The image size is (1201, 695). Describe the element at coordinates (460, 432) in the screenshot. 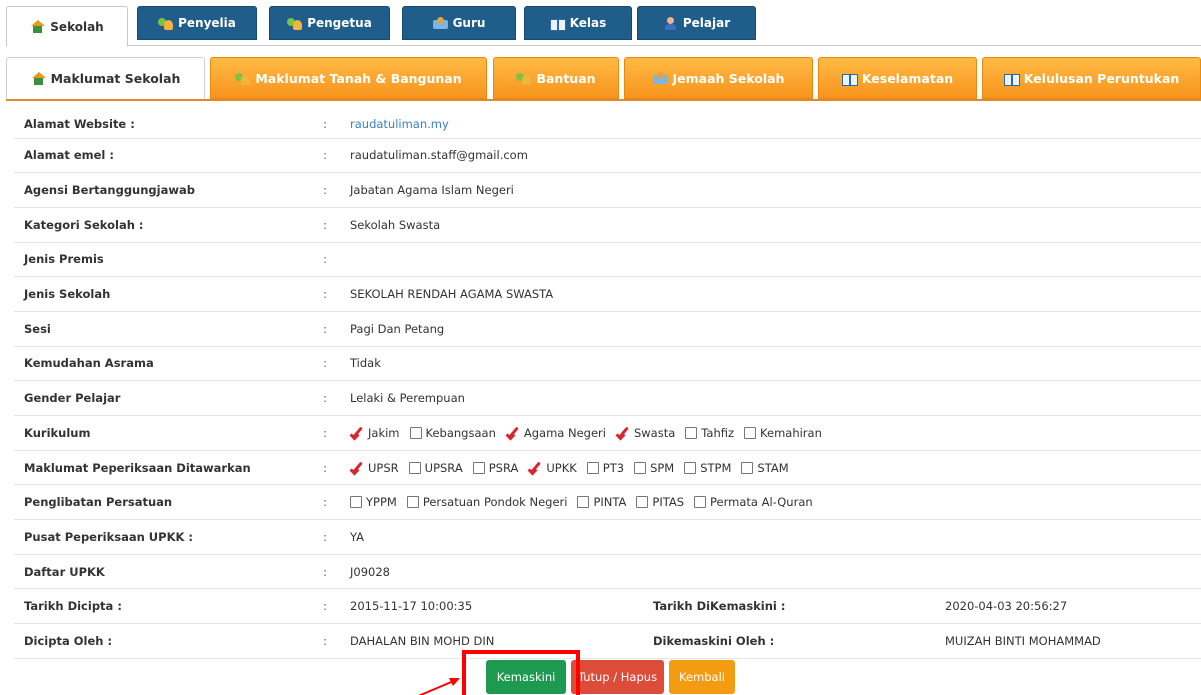

I see `checkbox-label: Kebangsaan` at that location.